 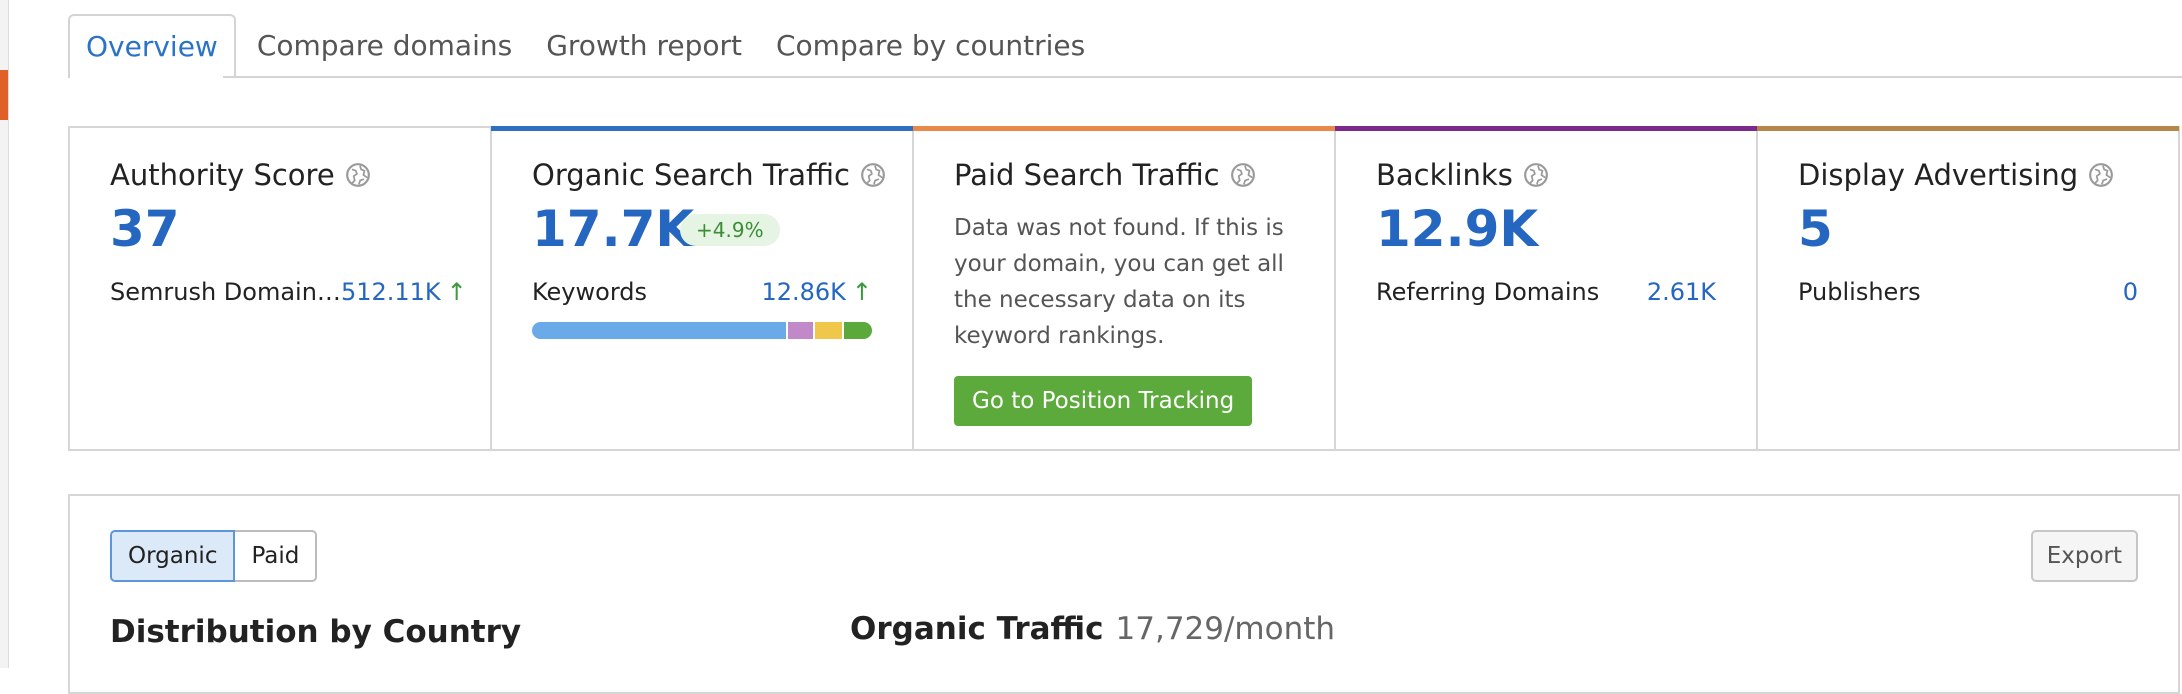 I want to click on organic-traffic-summary: Organic Traffic 17,729/month, so click(x=1092, y=629).